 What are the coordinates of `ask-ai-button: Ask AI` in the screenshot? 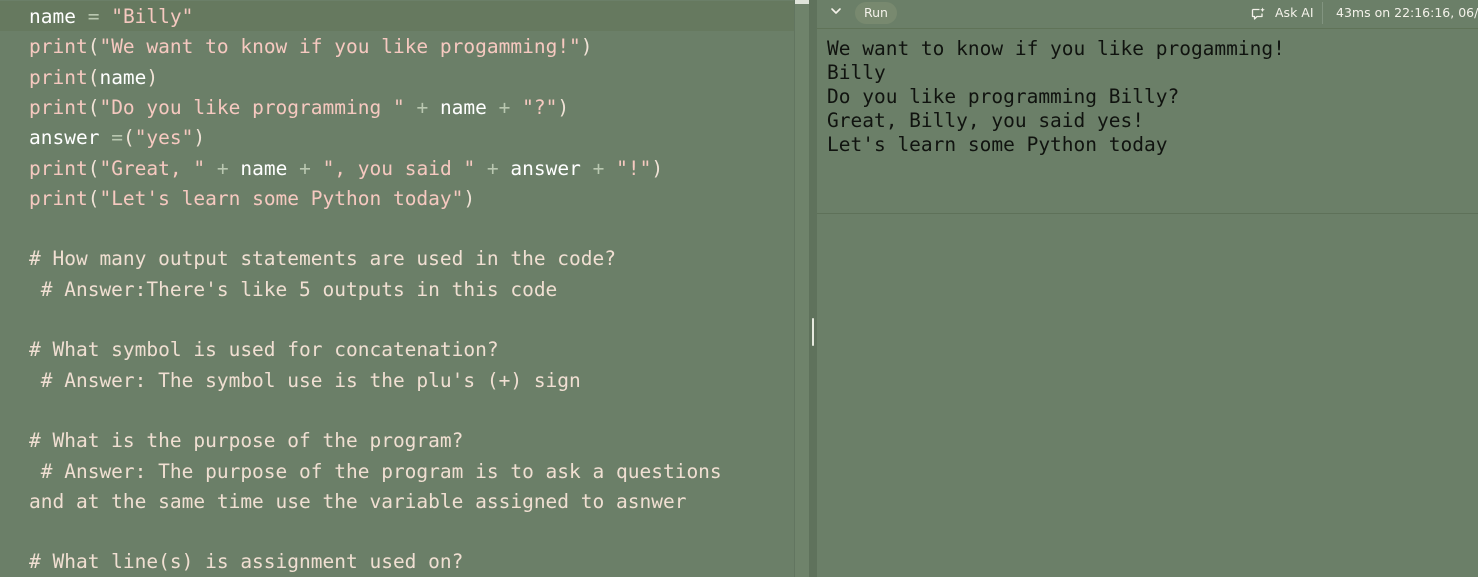 It's located at (1282, 13).